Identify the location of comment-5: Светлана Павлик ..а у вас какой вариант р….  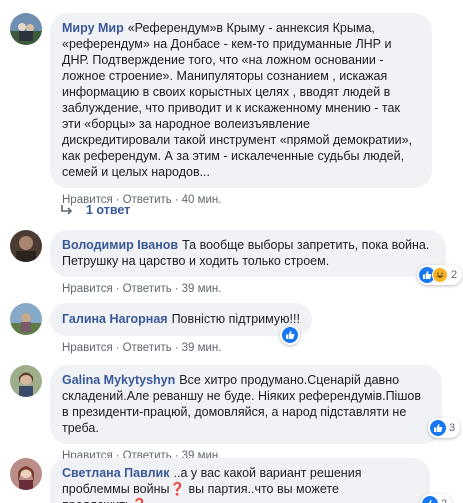
(220, 480).